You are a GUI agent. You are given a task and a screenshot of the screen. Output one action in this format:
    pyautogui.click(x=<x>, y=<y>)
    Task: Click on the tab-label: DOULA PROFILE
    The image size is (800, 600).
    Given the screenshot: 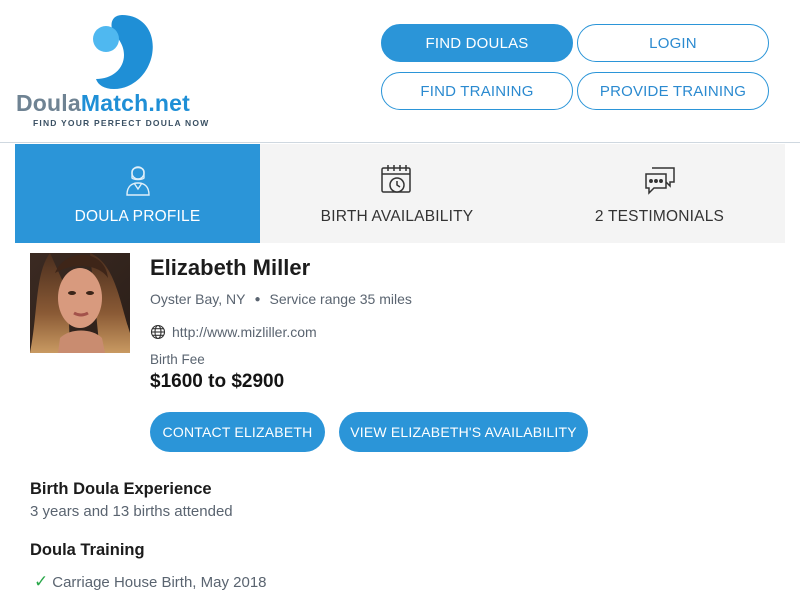 What is the action you would take?
    pyautogui.click(x=137, y=216)
    